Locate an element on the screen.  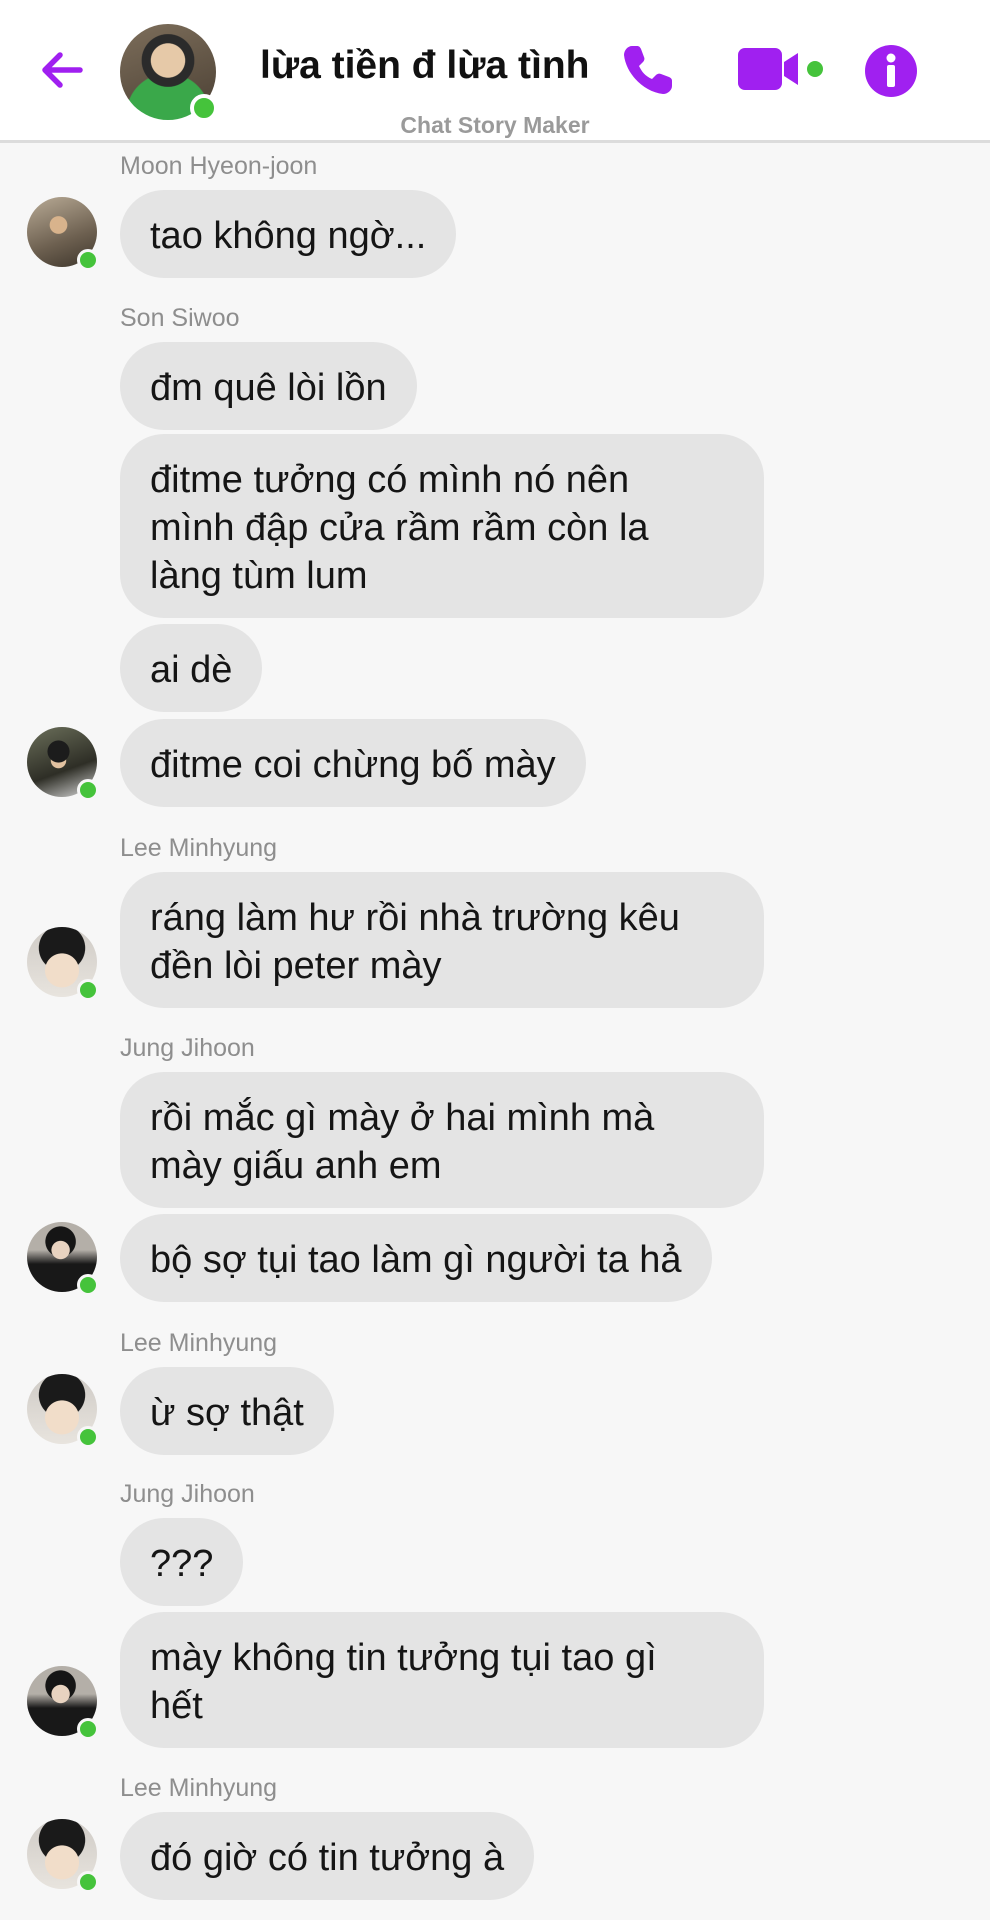
chat-subtitle: Chat Story Maker is located at coordinates (495, 125).